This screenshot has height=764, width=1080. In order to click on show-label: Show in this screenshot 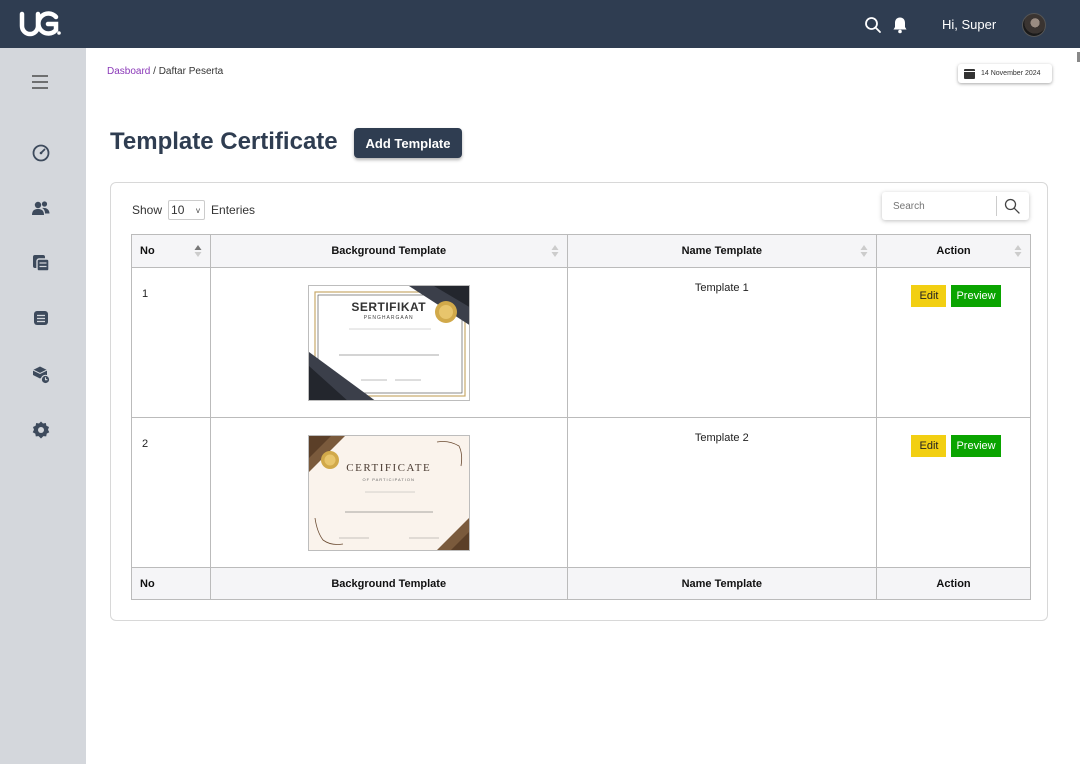, I will do `click(147, 210)`.